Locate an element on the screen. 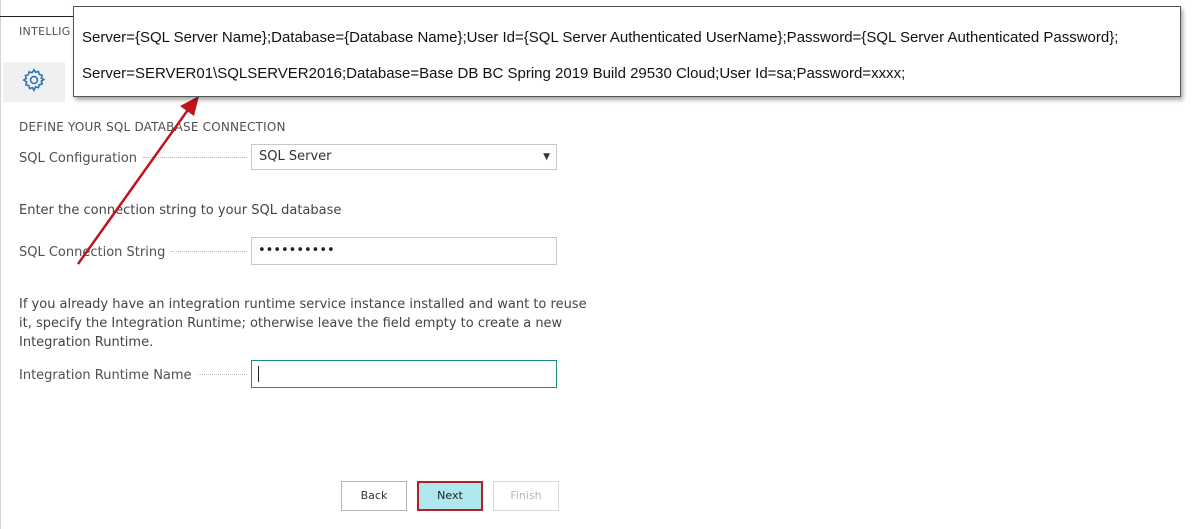 The height and width of the screenshot is (529, 1198). connection-string-label-text: SQL Connection String is located at coordinates (92, 252).